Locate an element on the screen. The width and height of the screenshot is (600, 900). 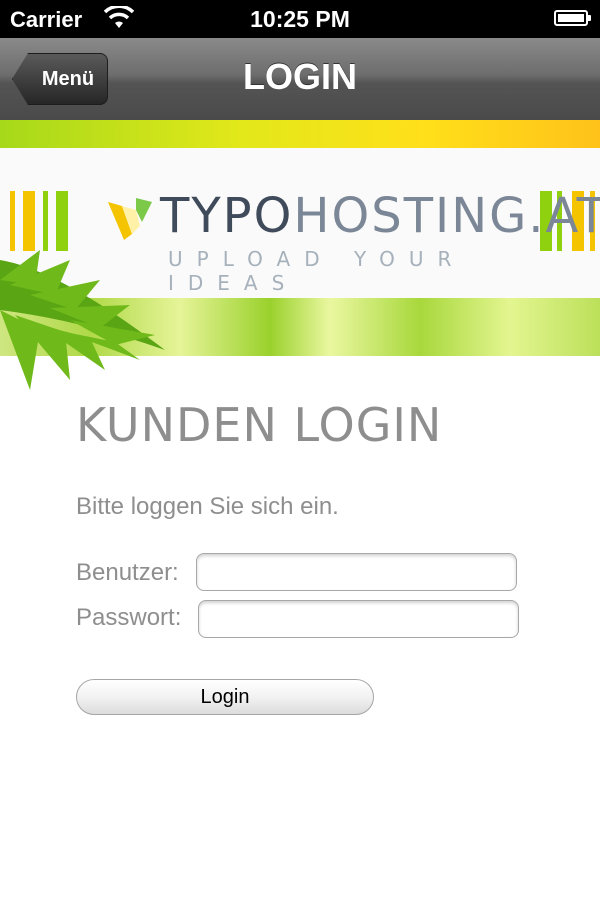
login-button: Login is located at coordinates (225, 697).